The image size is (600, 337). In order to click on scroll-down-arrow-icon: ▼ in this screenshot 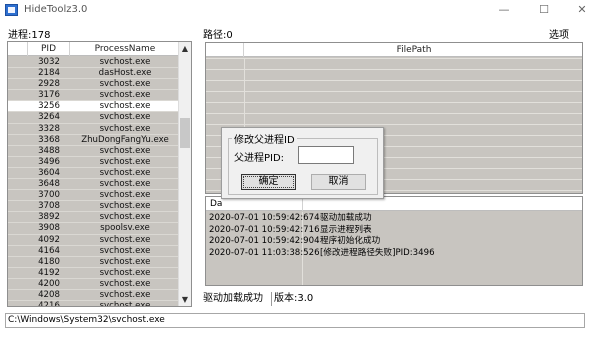, I will do `click(185, 299)`.